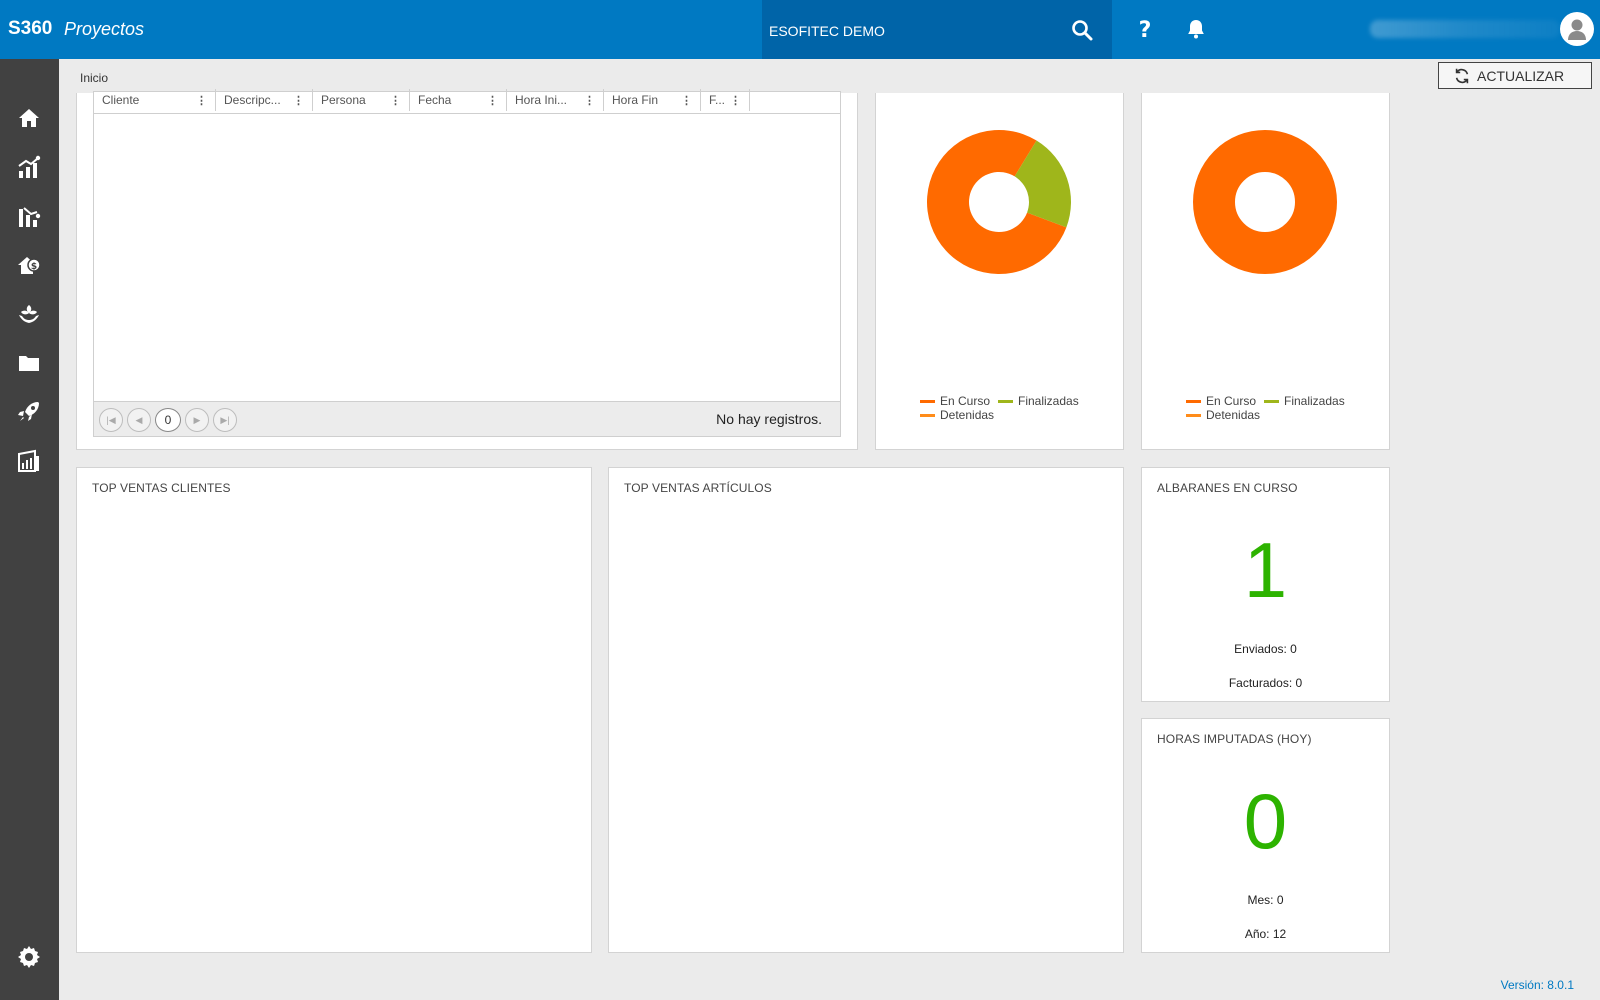 Image resolution: width=1600 pixels, height=1000 pixels. What do you see at coordinates (161, 488) in the screenshot?
I see `panel-title: TOP VENTAS CLIENTES` at bounding box center [161, 488].